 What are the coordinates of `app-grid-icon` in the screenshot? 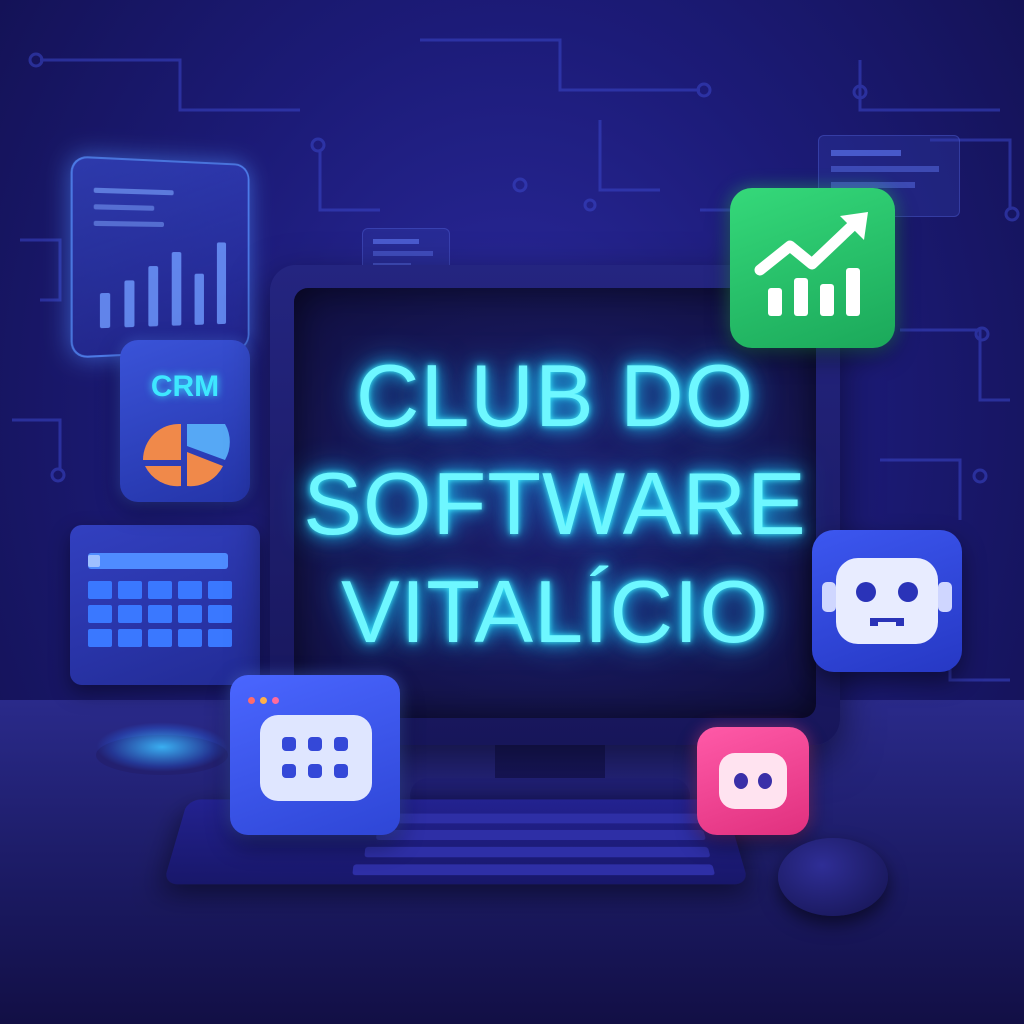 It's located at (316, 758).